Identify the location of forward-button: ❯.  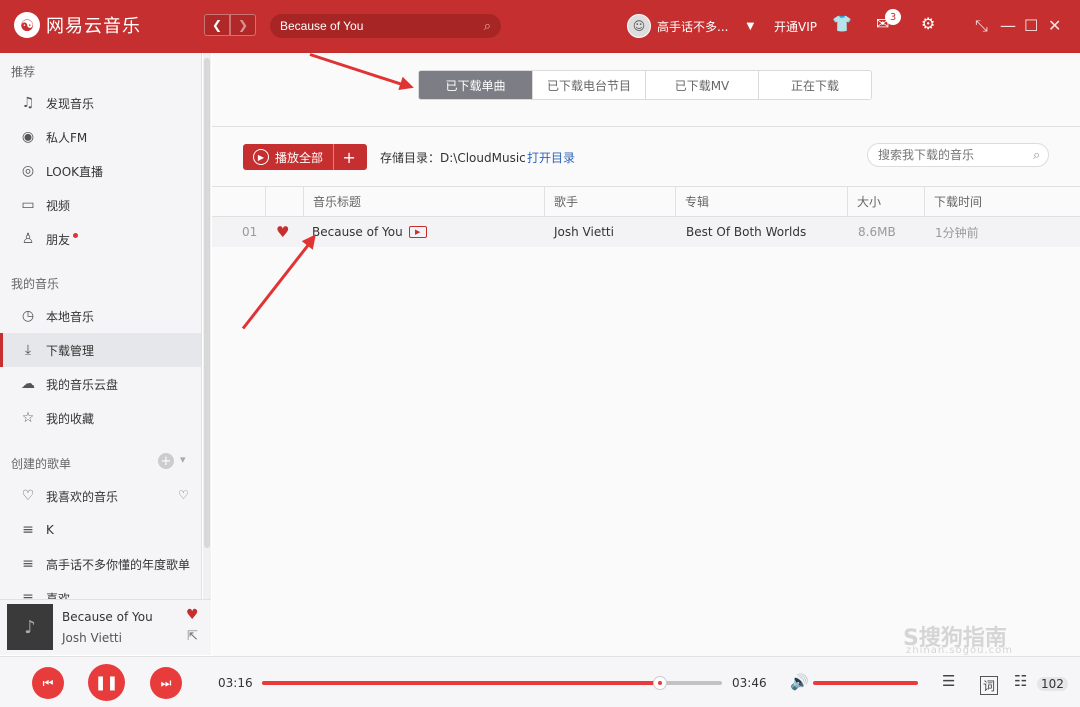
(243, 25).